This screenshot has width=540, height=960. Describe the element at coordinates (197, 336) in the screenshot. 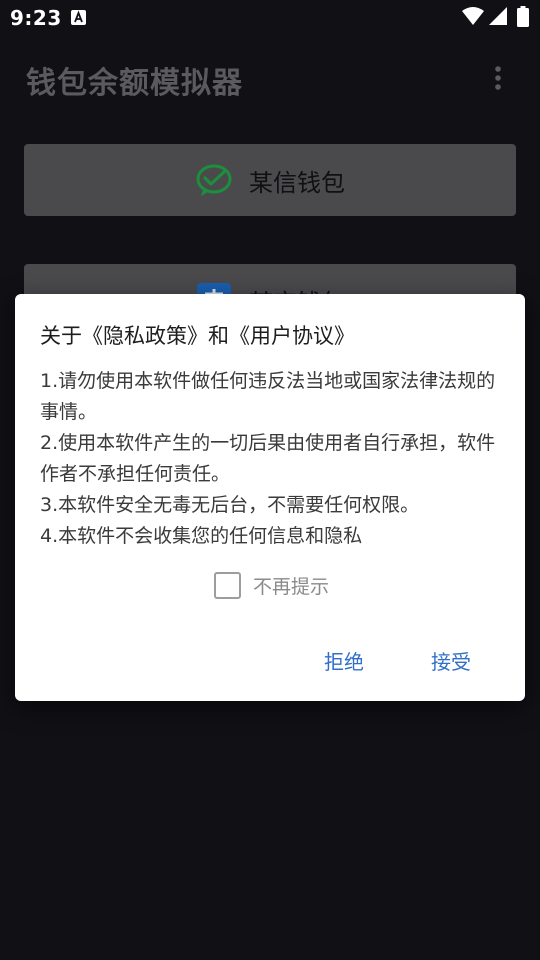

I see `dialog-title: 关于《隐私政策》和《用户协议》` at that location.